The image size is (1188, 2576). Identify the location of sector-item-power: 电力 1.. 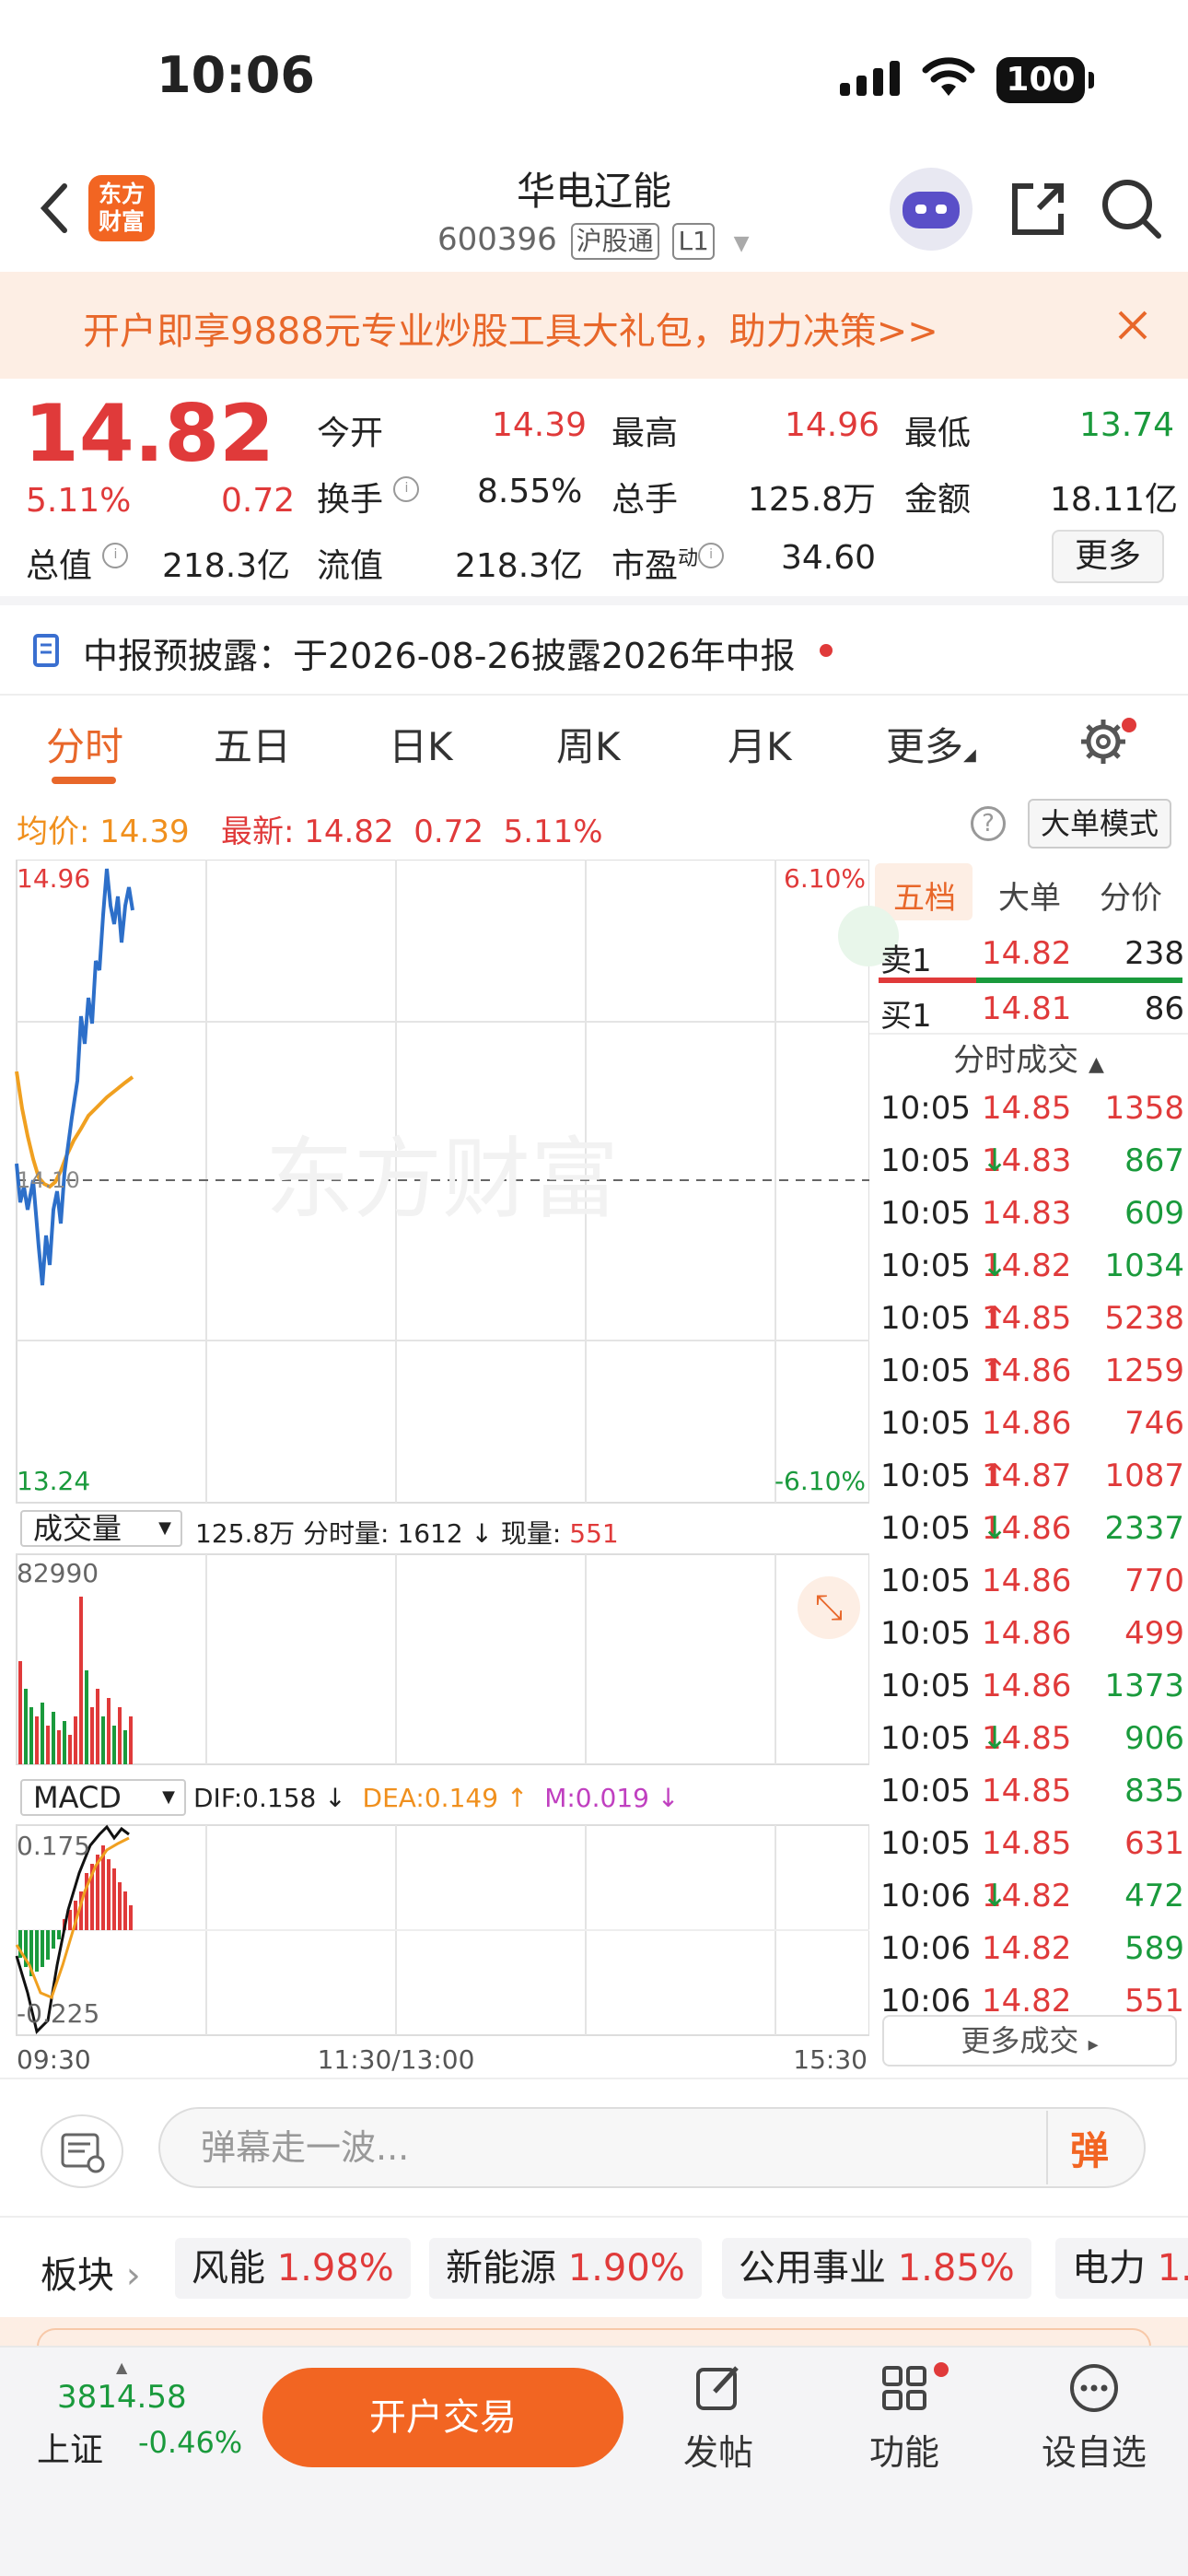
(1121, 2268).